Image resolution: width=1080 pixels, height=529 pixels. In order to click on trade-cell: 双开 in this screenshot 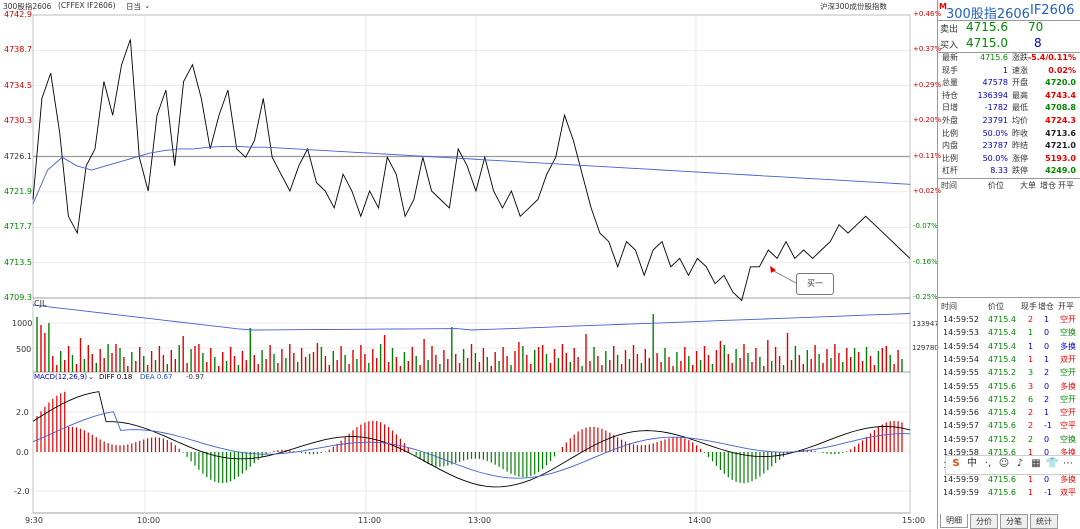, I will do `click(1068, 359)`.